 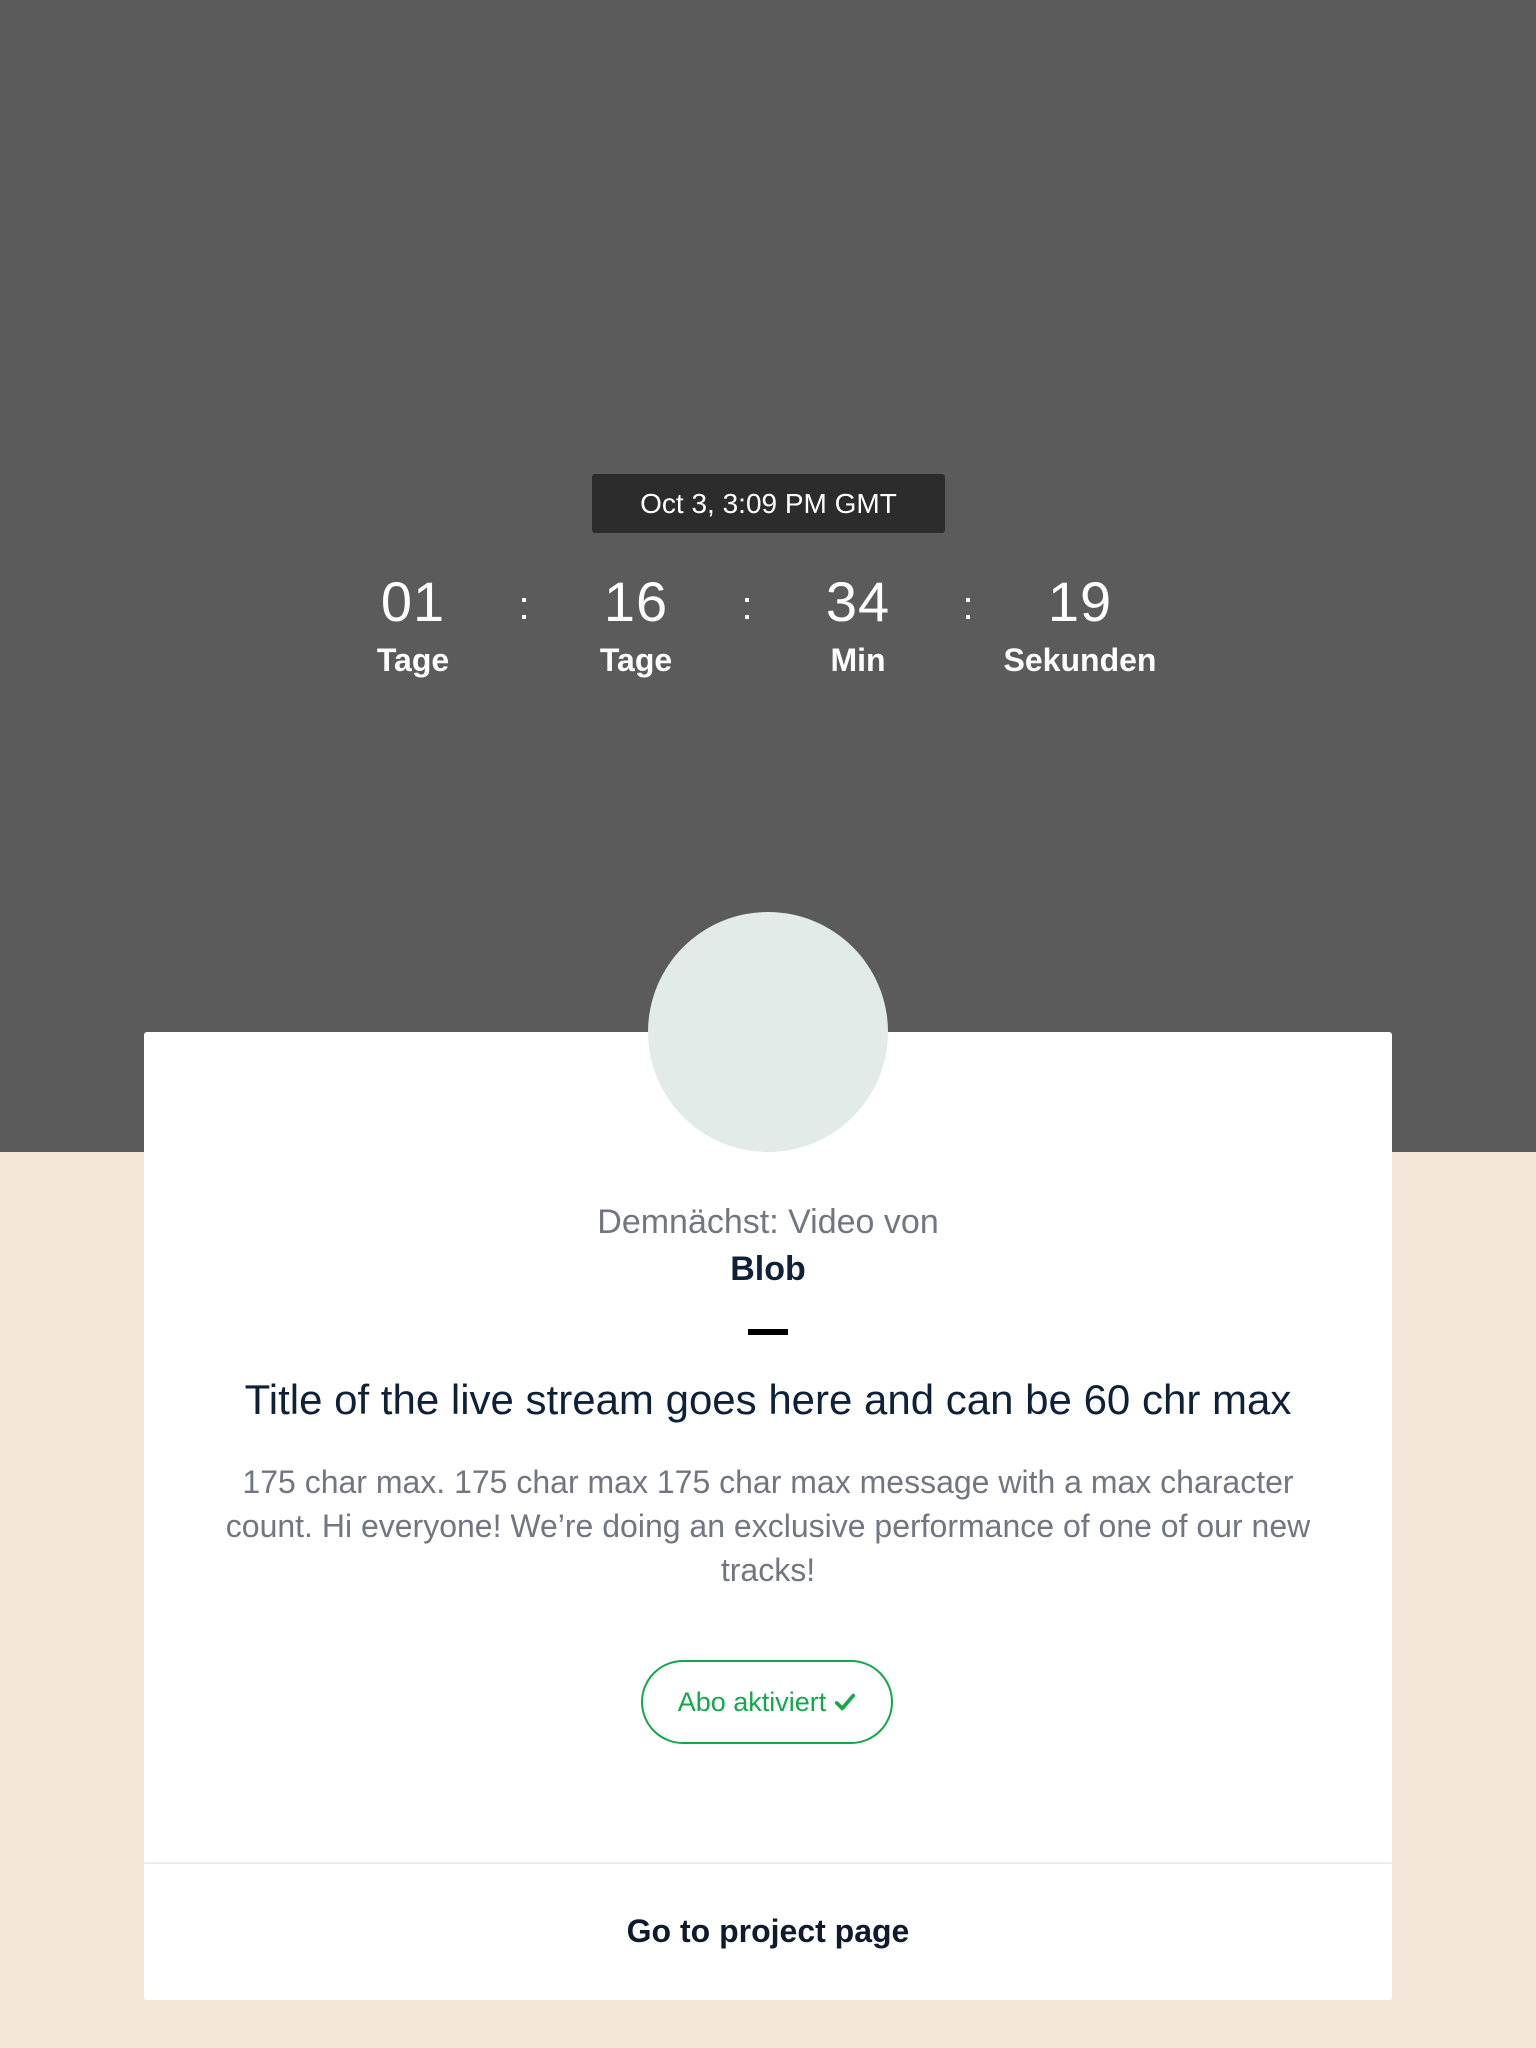 I want to click on subscription-active-button: Abo aktiviert, so click(x=767, y=1702).